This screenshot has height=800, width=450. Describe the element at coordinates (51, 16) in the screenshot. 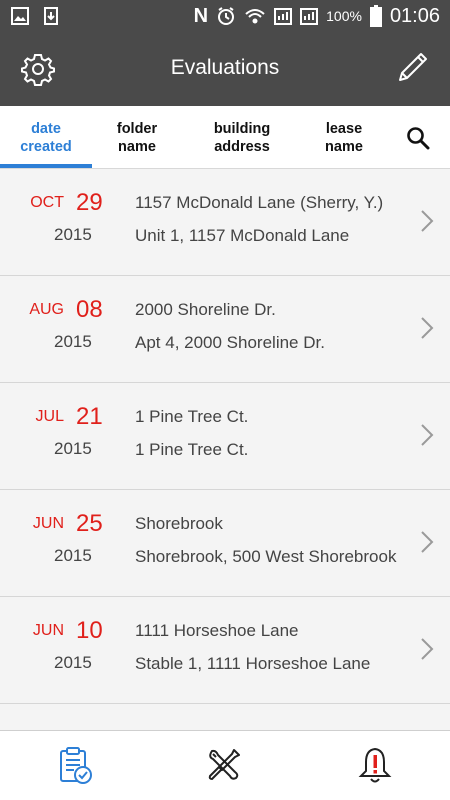

I see `download-notification-icon` at that location.